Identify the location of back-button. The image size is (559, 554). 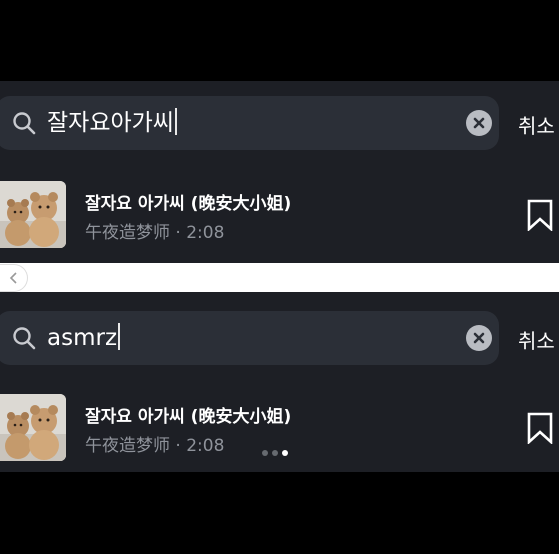
(14, 278).